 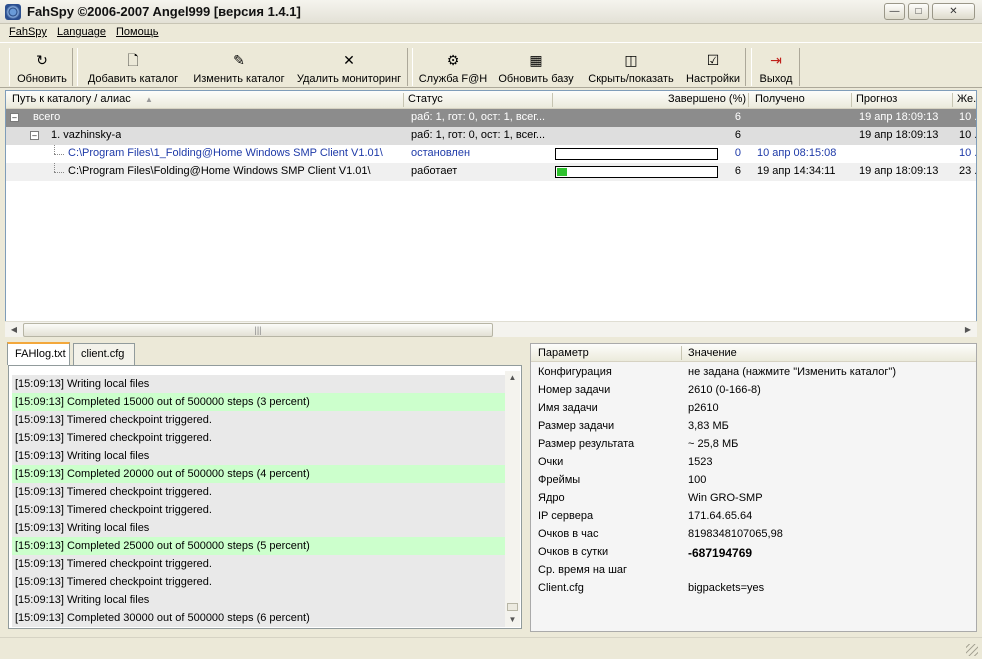 I want to click on delete-monitoring-button: ✕ Удалить мониторинг, so click(x=349, y=67).